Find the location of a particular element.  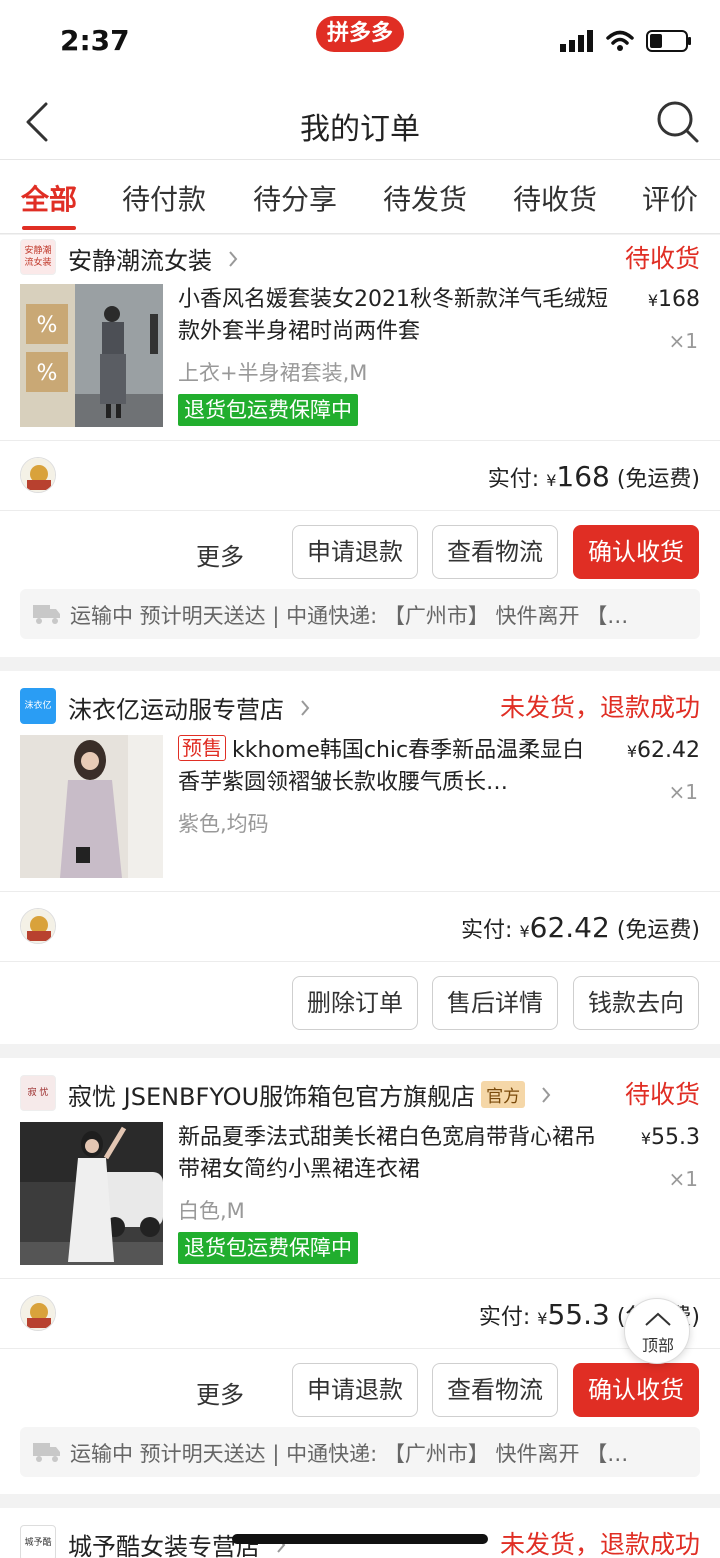

order-status: 未发货，退款成功 is located at coordinates (599, 1544).